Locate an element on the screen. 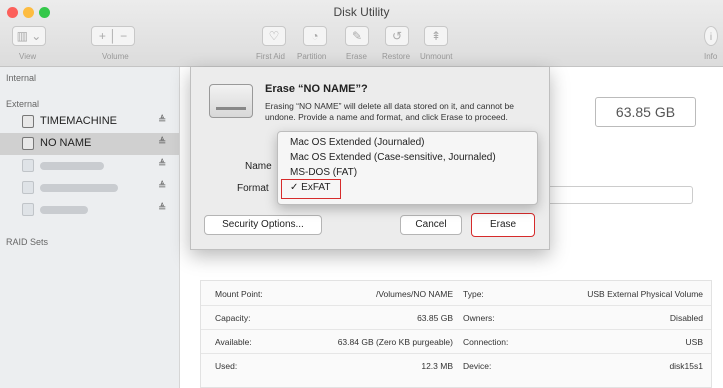  exfat-highlight is located at coordinates (311, 189).